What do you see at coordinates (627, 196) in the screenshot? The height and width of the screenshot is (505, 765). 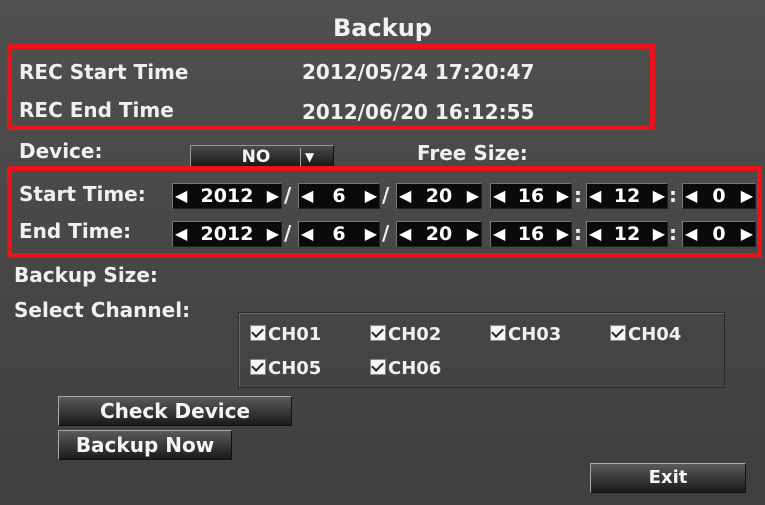 I see `start-minute-spinner: ◀ 12 ▶` at bounding box center [627, 196].